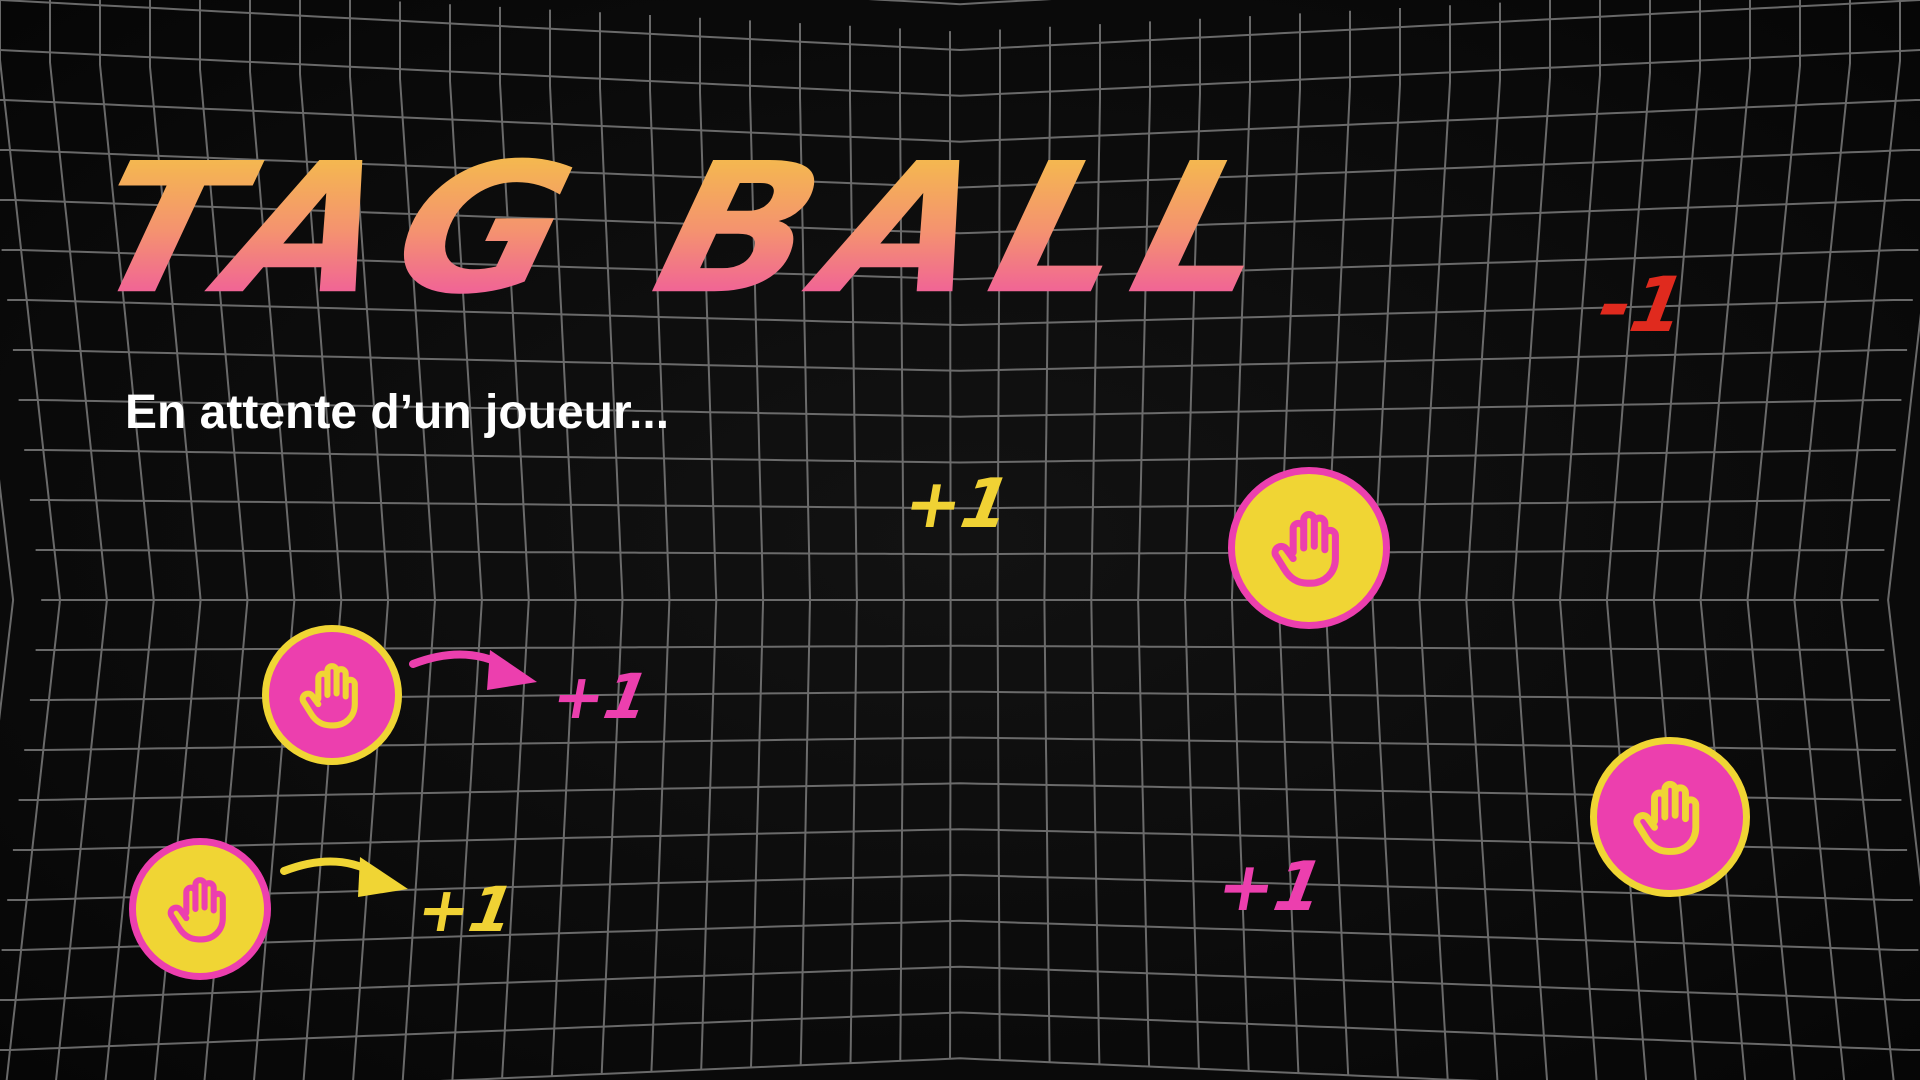 This screenshot has height=1080, width=1920. I want to click on score-popup-minus-one: -1, so click(1642, 304).